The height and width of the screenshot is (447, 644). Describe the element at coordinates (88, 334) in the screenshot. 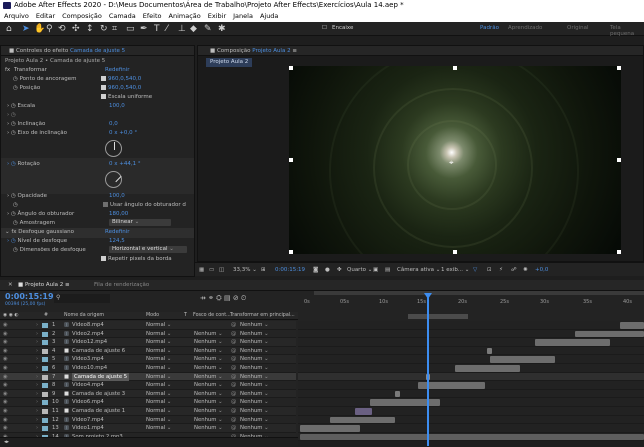

I see `layer-source-name: Video2.mp4` at that location.